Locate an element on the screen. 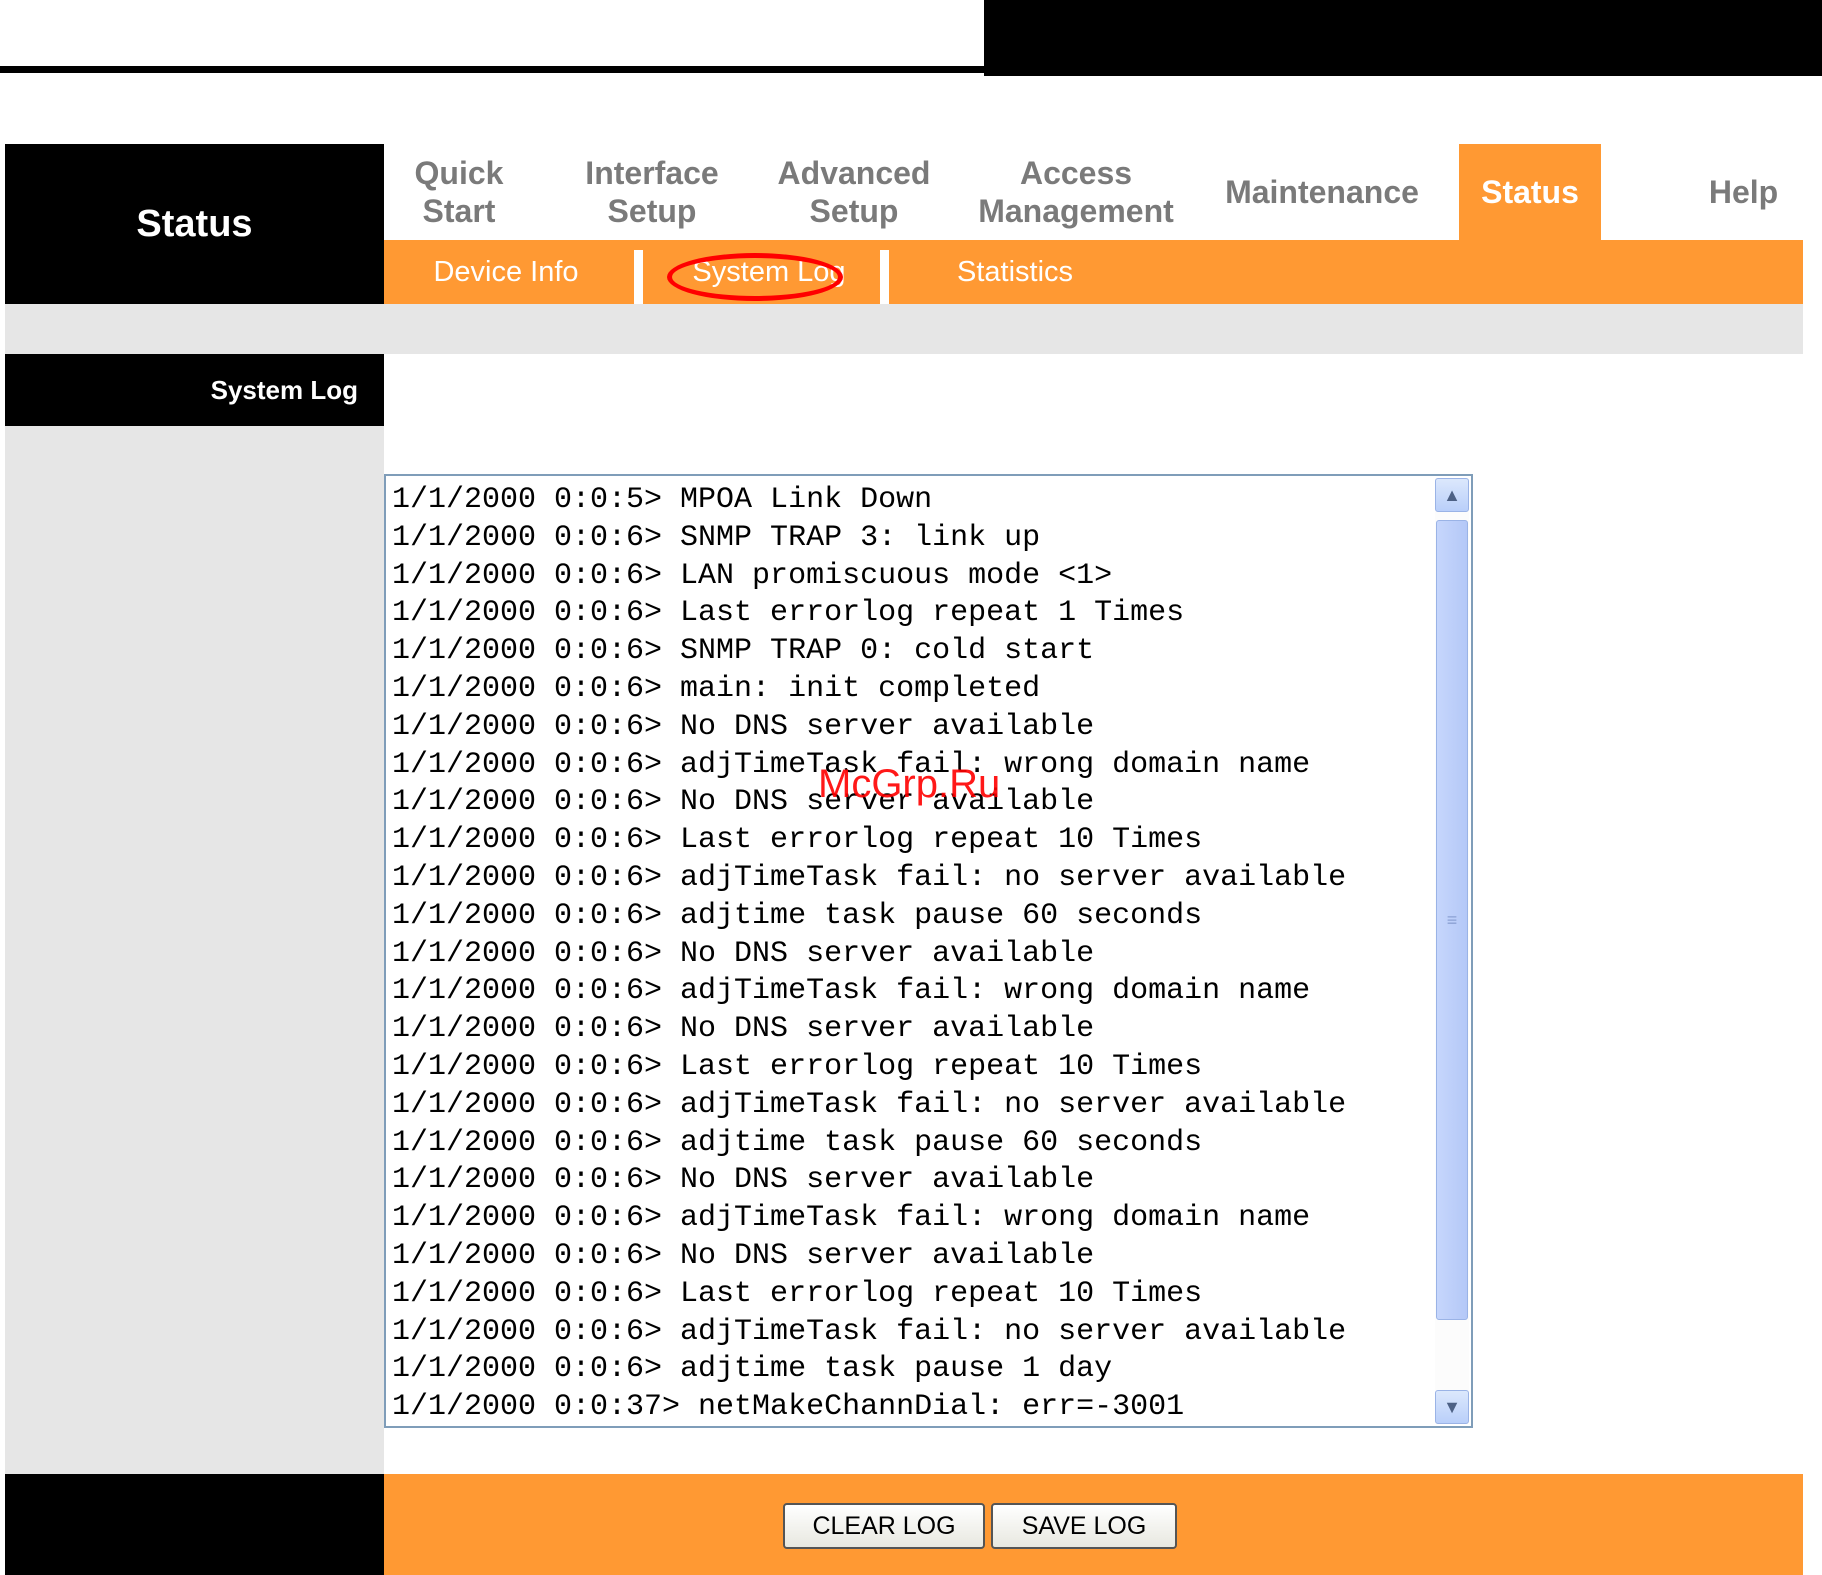  log-line: 1/1/2000 0:0:6> LAN promiscuous mode <1> is located at coordinates (752, 575).